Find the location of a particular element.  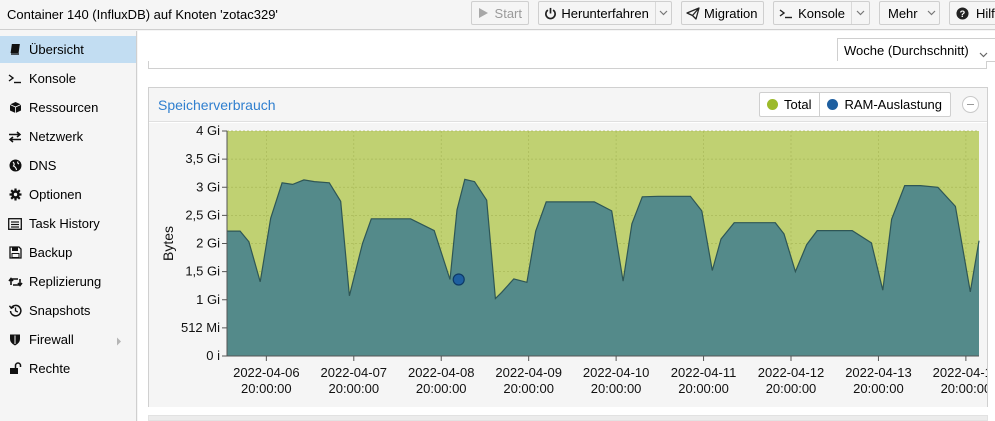

sidebar-item-overview: Übersicht is located at coordinates (68, 49).